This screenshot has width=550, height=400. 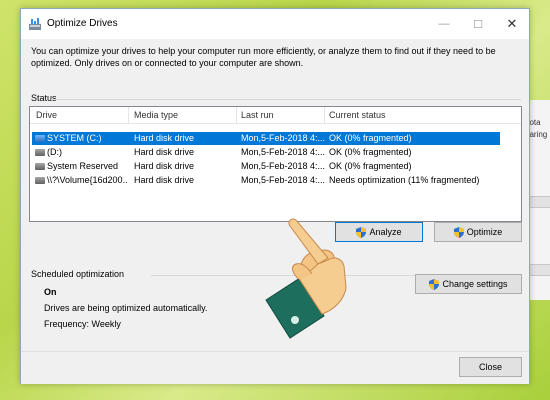 I want to click on column-header-media-type: Media type, so click(x=156, y=115).